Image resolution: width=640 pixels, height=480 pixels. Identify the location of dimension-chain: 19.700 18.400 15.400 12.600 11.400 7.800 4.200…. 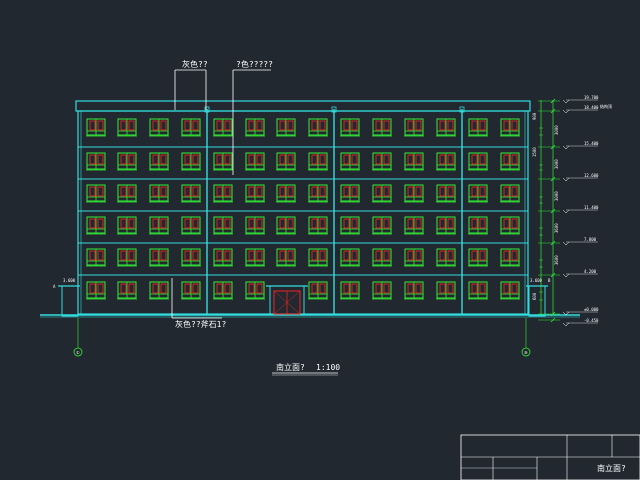
(572, 211).